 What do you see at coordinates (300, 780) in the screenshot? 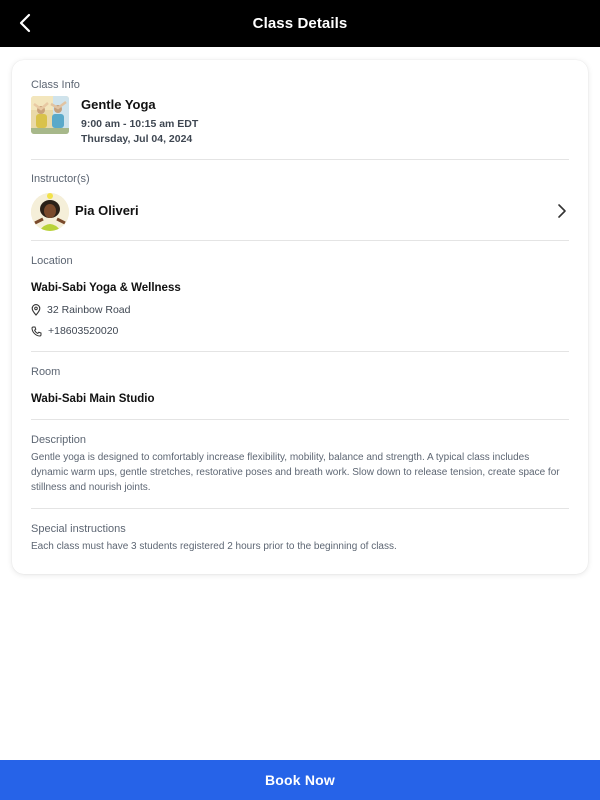
I see `book-now-button: Book Now` at bounding box center [300, 780].